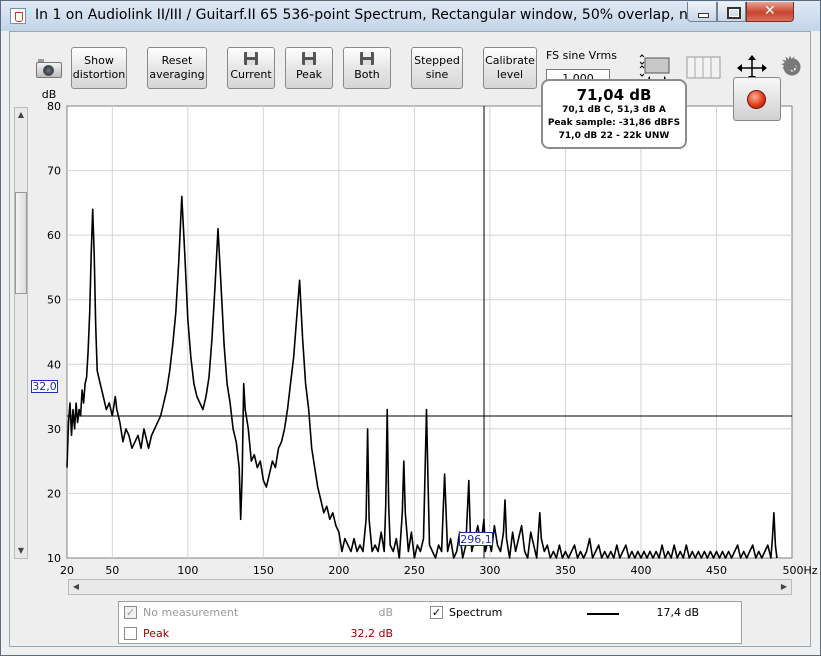  Describe the element at coordinates (54, 558) in the screenshot. I see `y-tick-label: 10` at that location.